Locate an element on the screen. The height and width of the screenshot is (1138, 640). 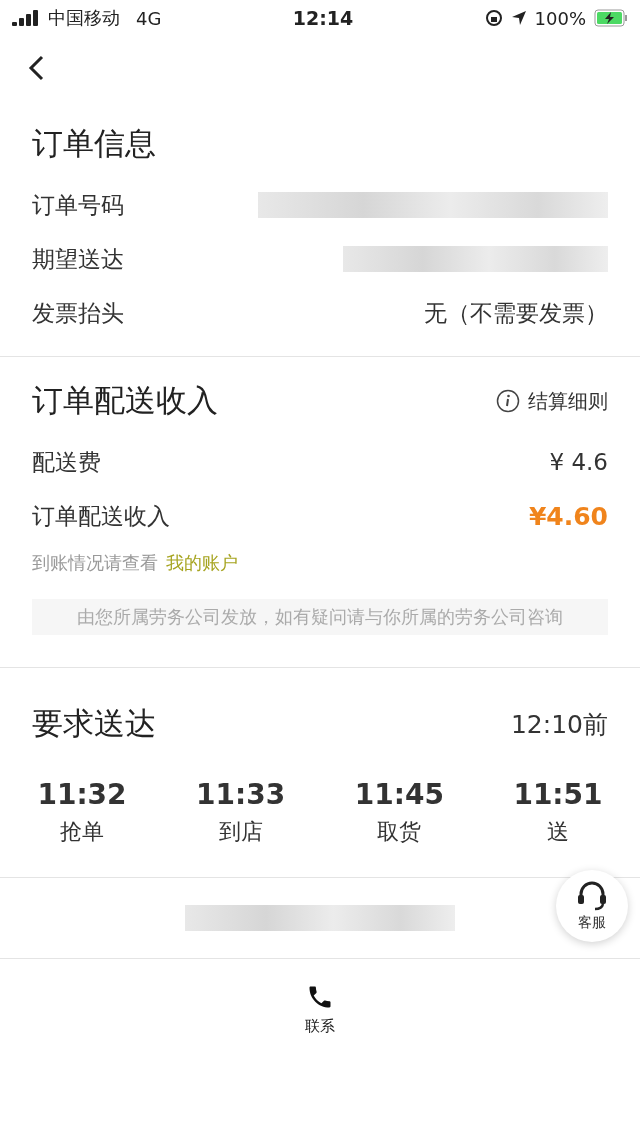
headset-icon is located at coordinates (592, 896).